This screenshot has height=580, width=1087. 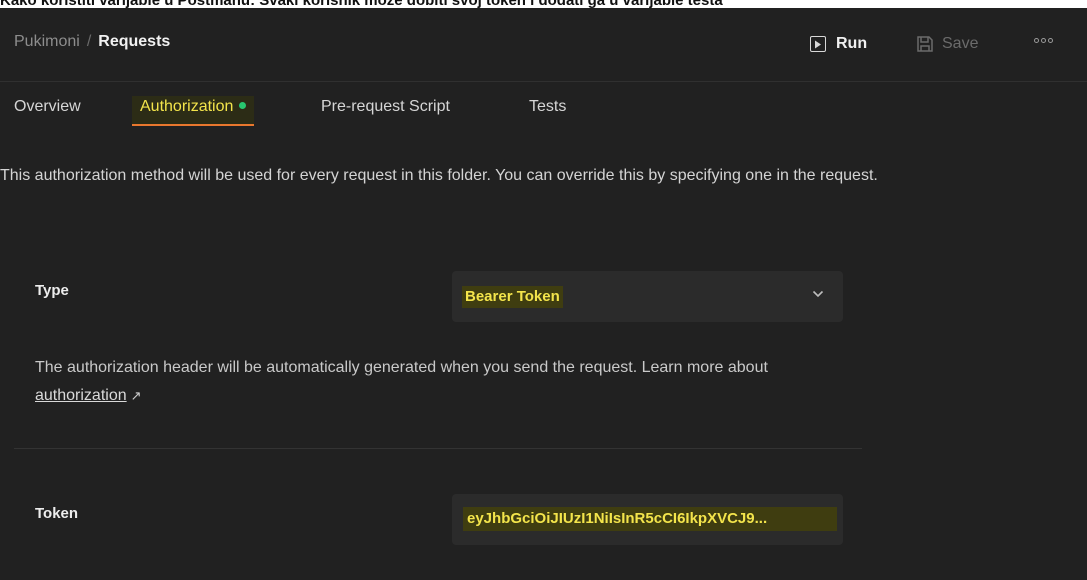 What do you see at coordinates (818, 44) in the screenshot?
I see `run-icon` at bounding box center [818, 44].